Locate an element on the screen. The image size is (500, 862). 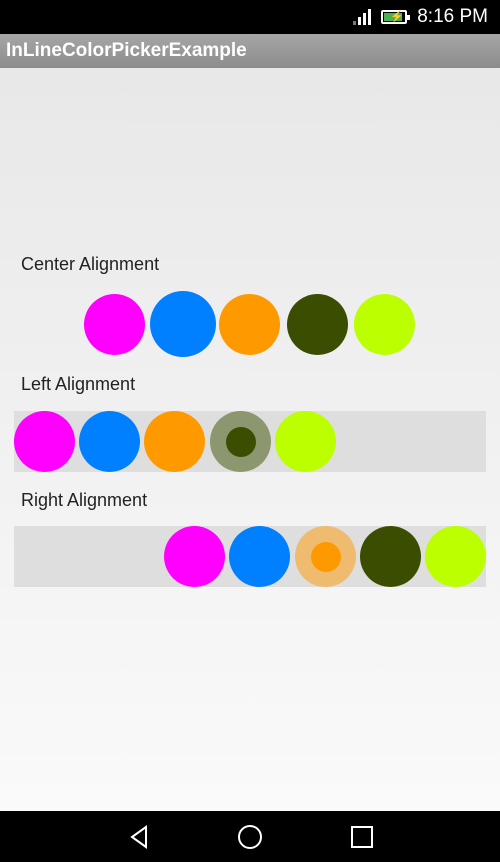
battery-charging-icon: ⚡ is located at coordinates (396, 17).